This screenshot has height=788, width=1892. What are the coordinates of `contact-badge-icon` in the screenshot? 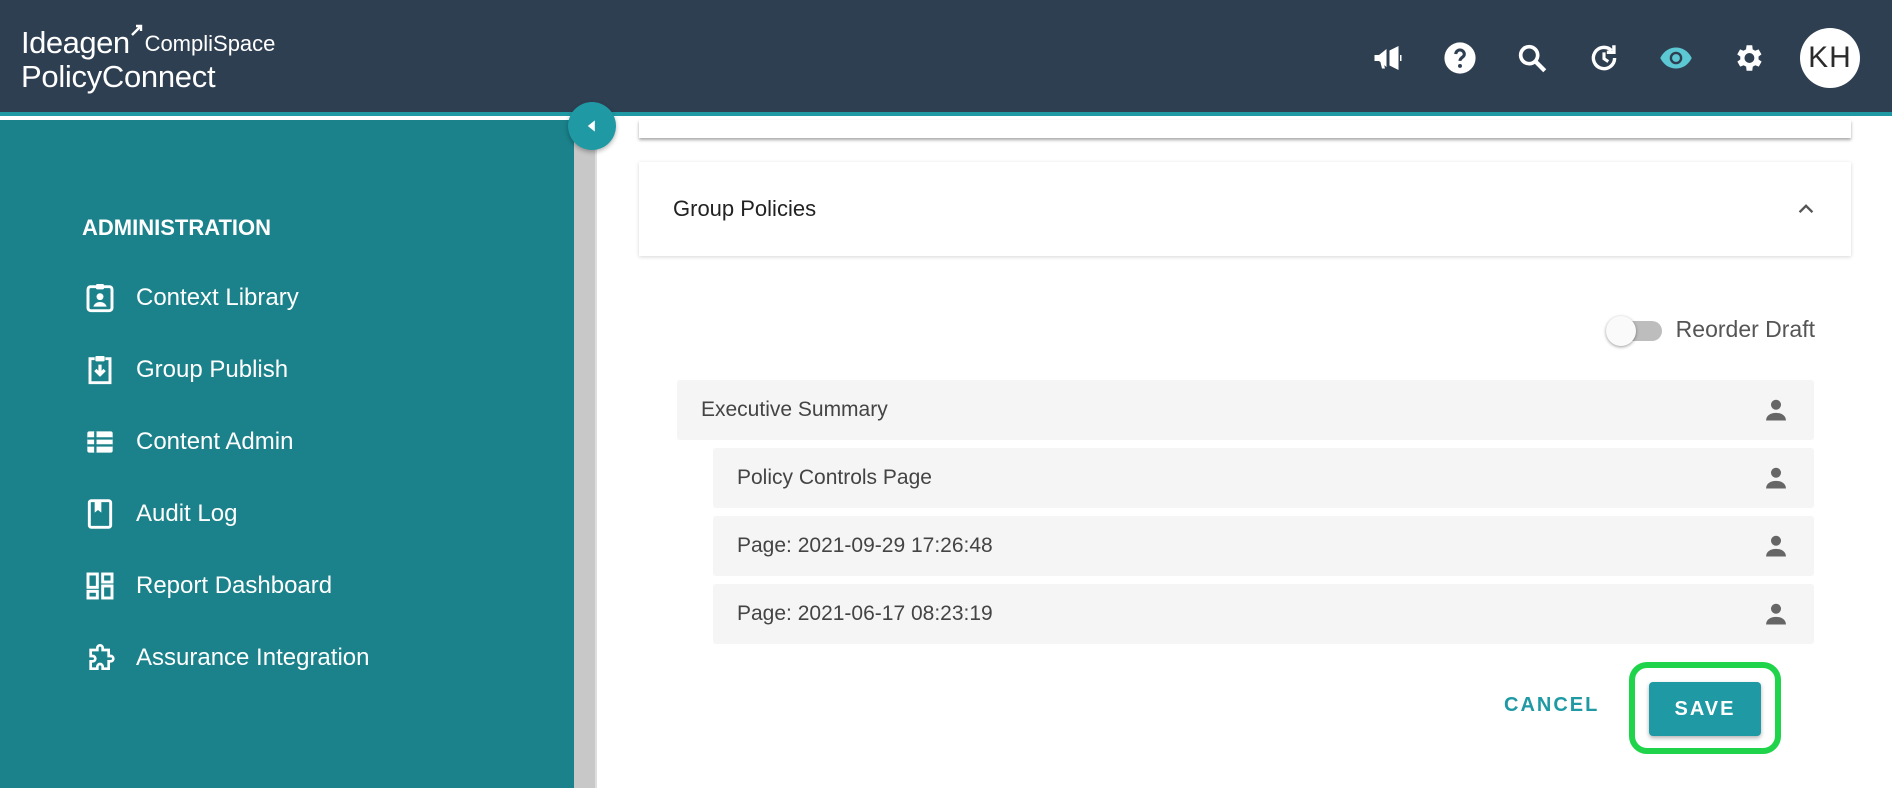 It's located at (100, 298).